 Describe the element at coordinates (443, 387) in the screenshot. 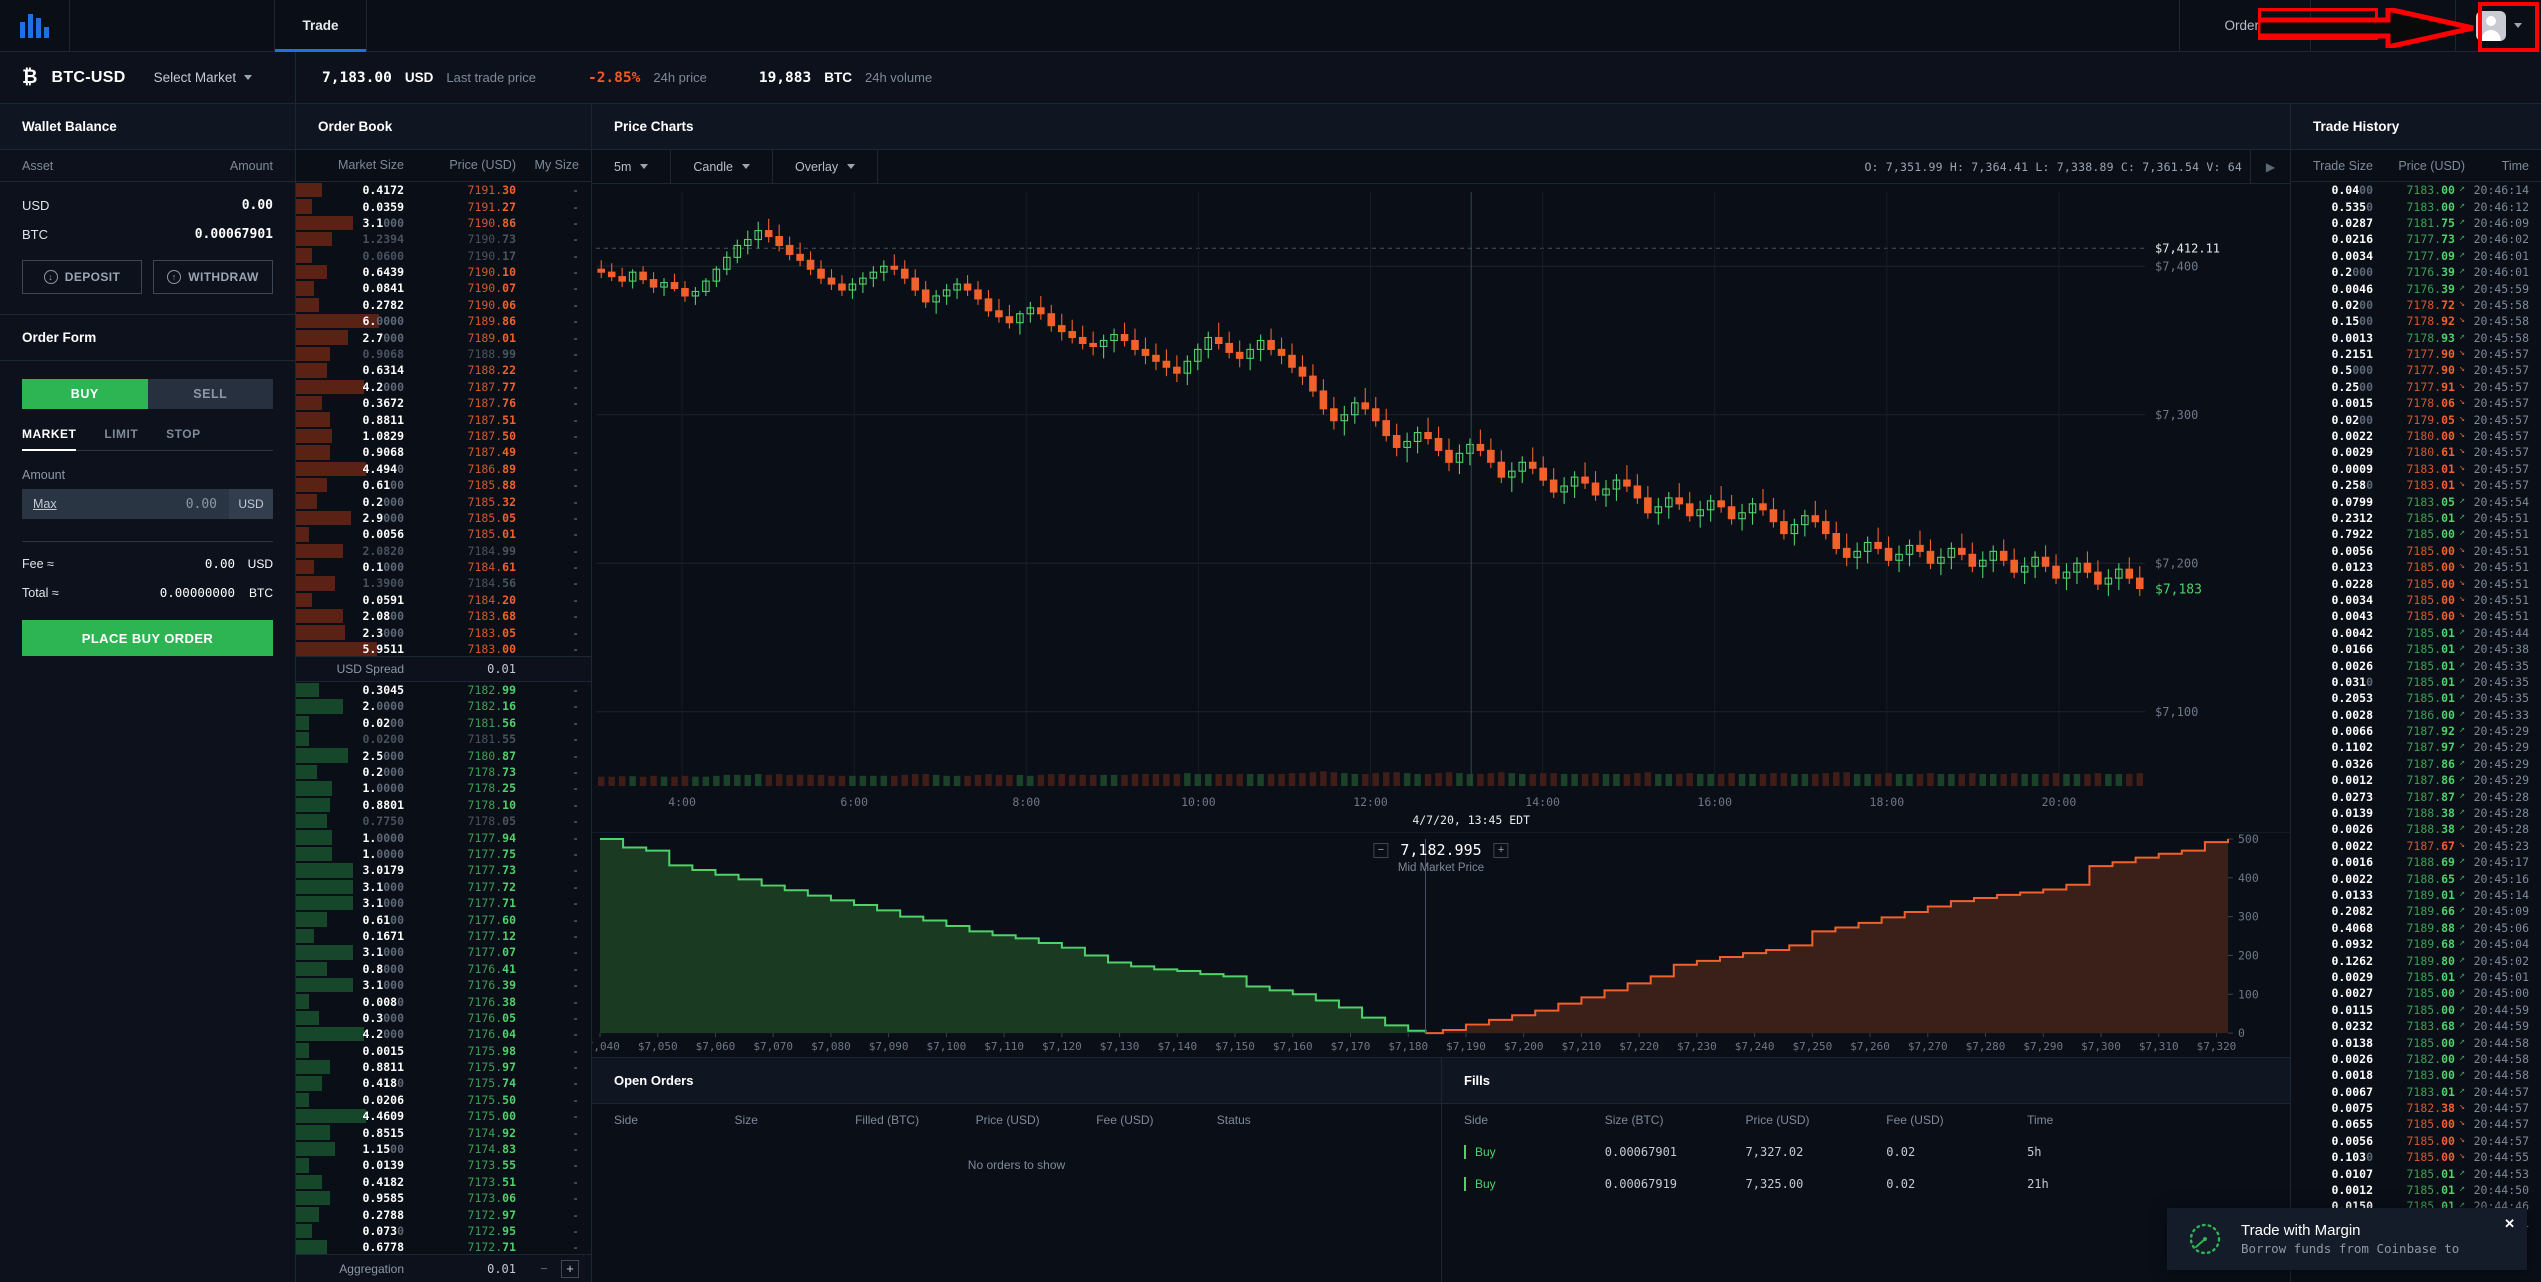

I see `order-book-row: 4.2000 7187.77 -` at that location.